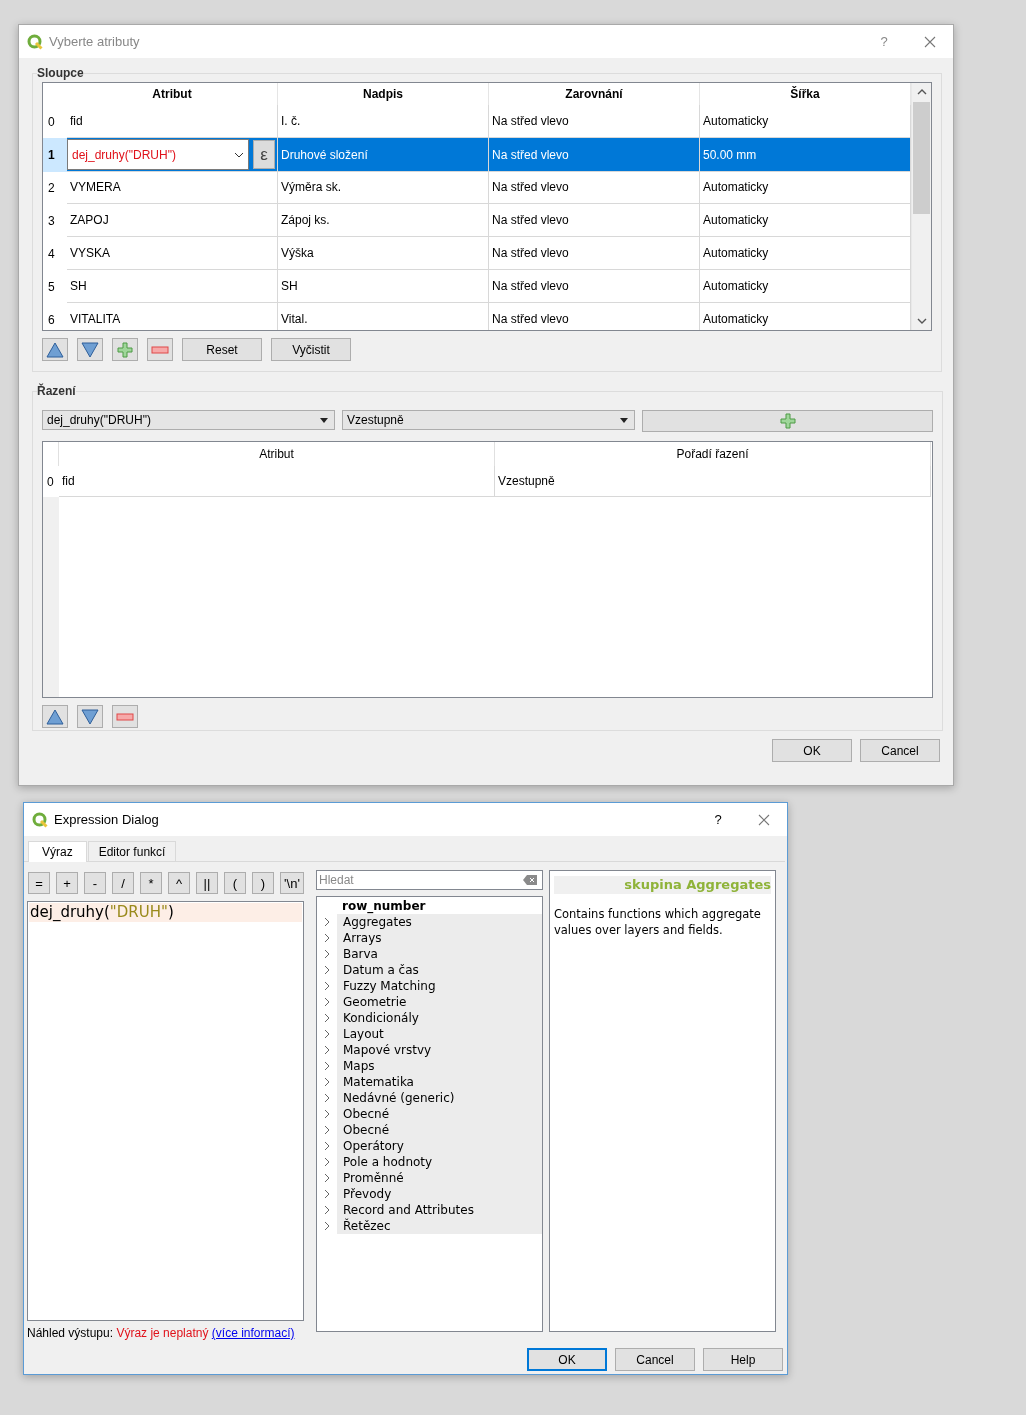 This screenshot has width=1026, height=1415. What do you see at coordinates (172, 220) in the screenshot?
I see `table-cell: ZAPOJ` at bounding box center [172, 220].